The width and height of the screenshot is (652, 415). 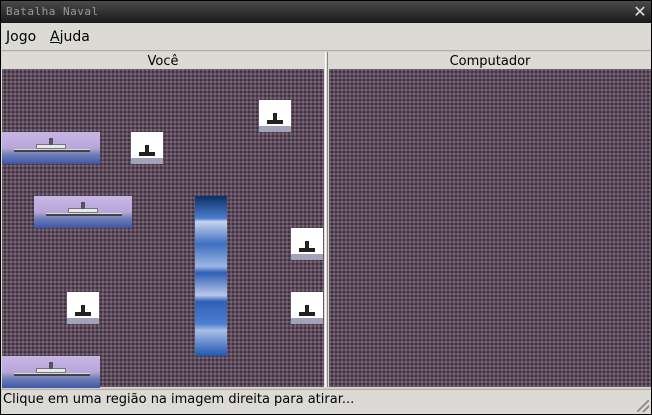 I want to click on player-board-label: Você, so click(x=163, y=61).